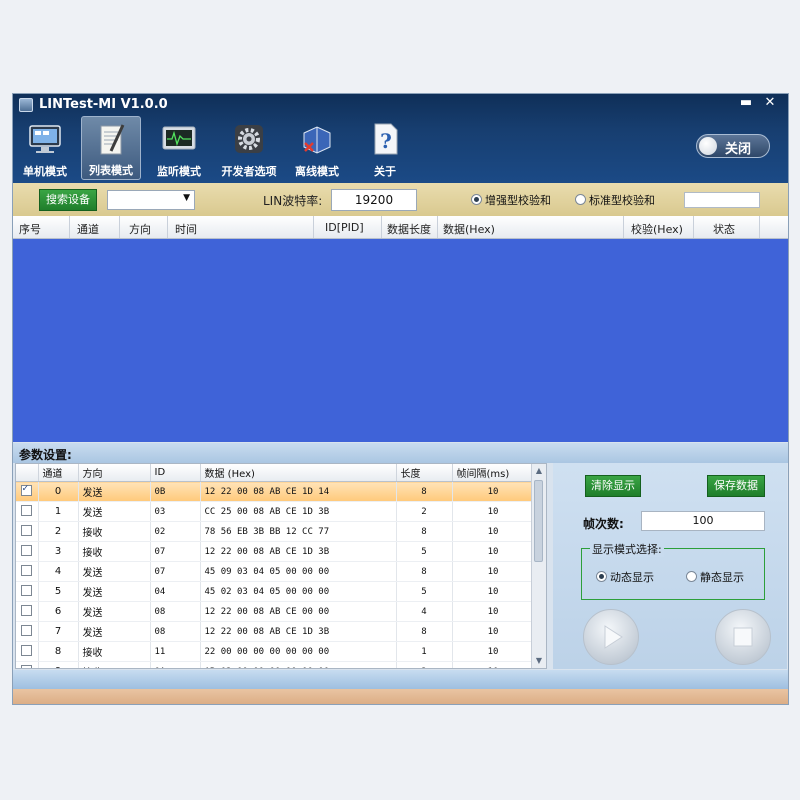 The image size is (800, 800). I want to click on start-button, so click(611, 637).